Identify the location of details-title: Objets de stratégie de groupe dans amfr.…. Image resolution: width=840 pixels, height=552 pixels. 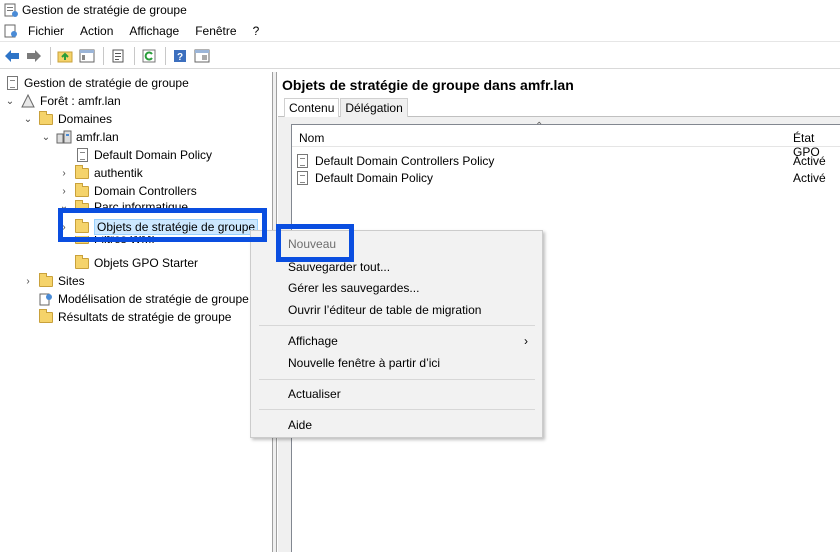
(428, 85).